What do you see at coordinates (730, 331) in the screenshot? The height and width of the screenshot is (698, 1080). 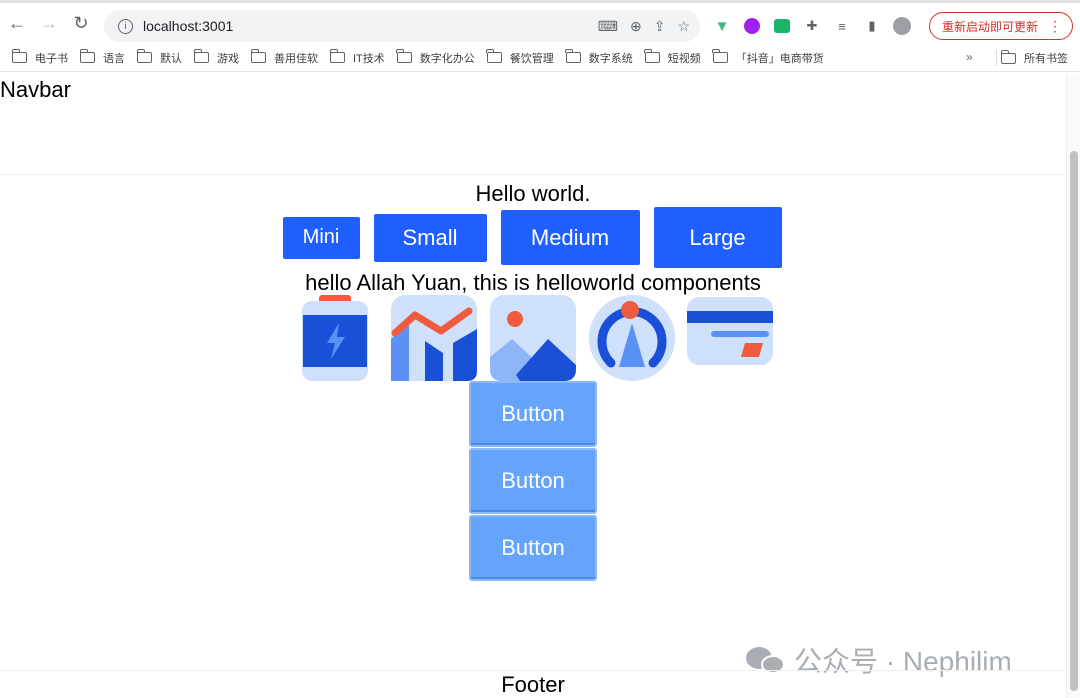 I see `credit-card-icon` at bounding box center [730, 331].